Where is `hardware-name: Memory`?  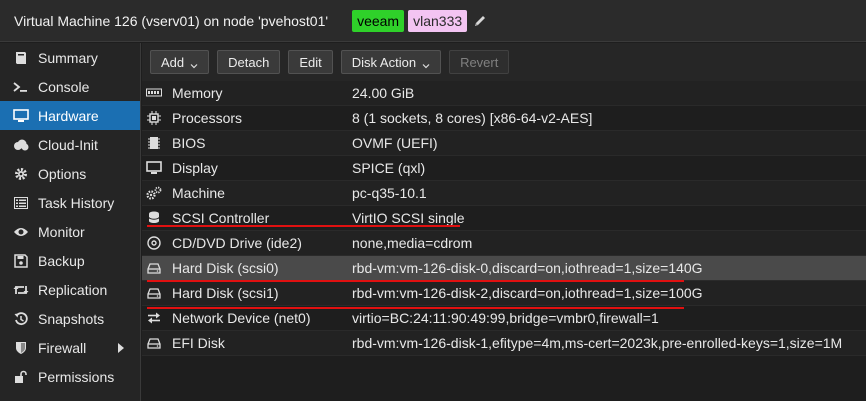 hardware-name: Memory is located at coordinates (197, 93).